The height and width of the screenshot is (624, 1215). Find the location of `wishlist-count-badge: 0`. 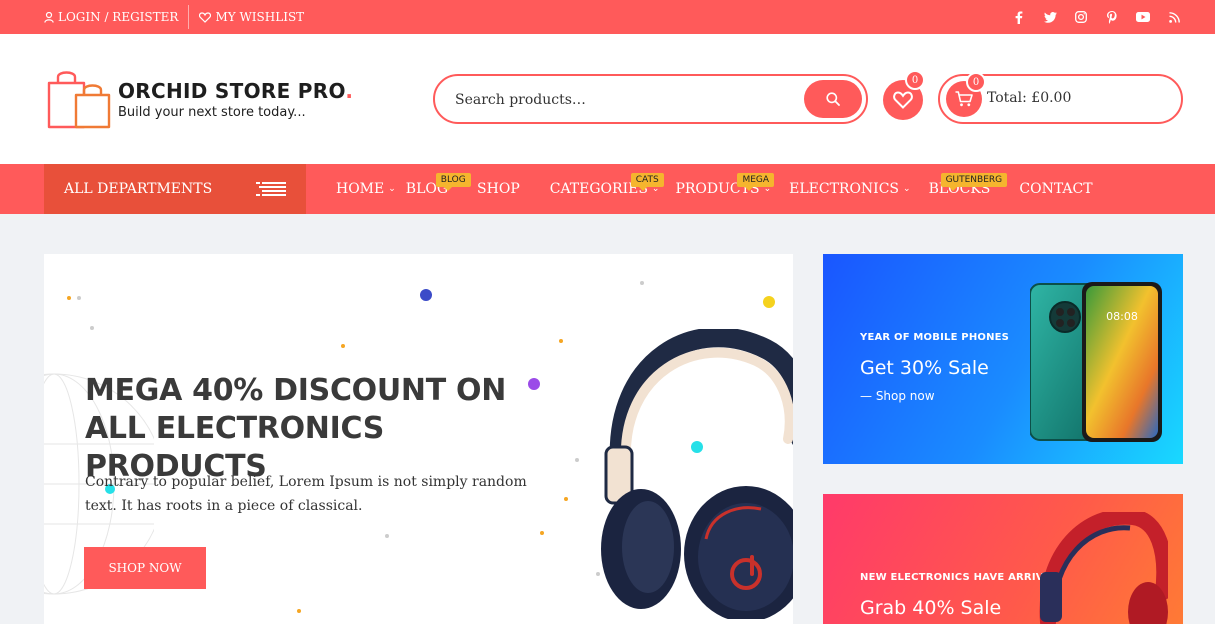

wishlist-count-badge: 0 is located at coordinates (915, 80).